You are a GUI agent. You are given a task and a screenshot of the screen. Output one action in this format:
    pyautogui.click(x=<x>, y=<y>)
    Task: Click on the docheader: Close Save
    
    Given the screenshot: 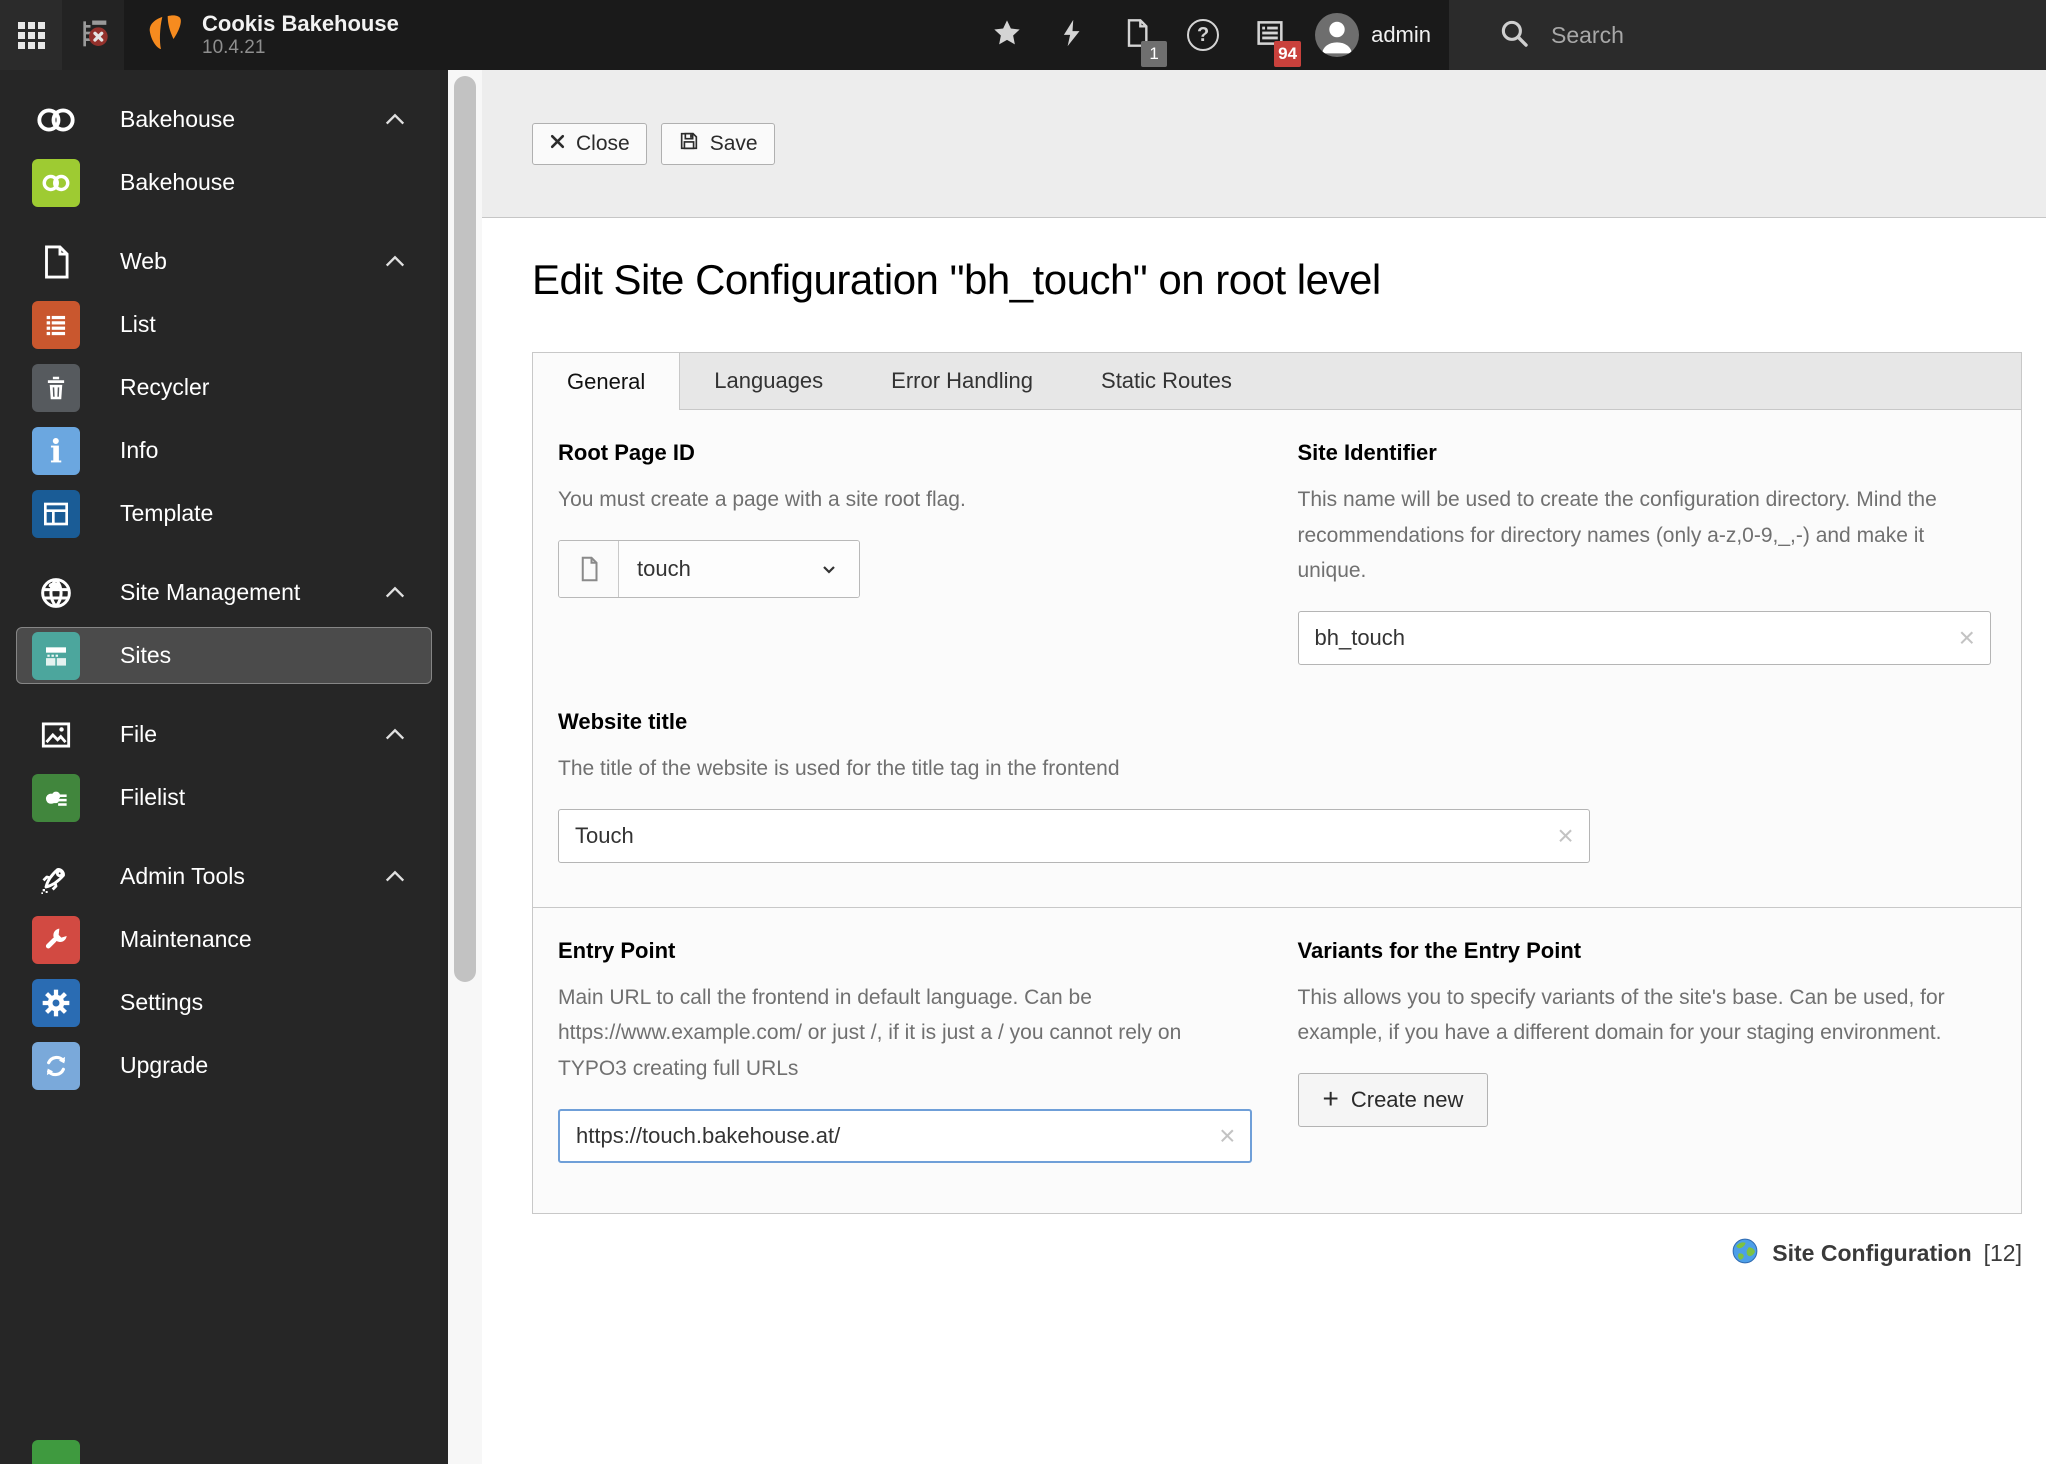 What is the action you would take?
    pyautogui.click(x=1264, y=144)
    